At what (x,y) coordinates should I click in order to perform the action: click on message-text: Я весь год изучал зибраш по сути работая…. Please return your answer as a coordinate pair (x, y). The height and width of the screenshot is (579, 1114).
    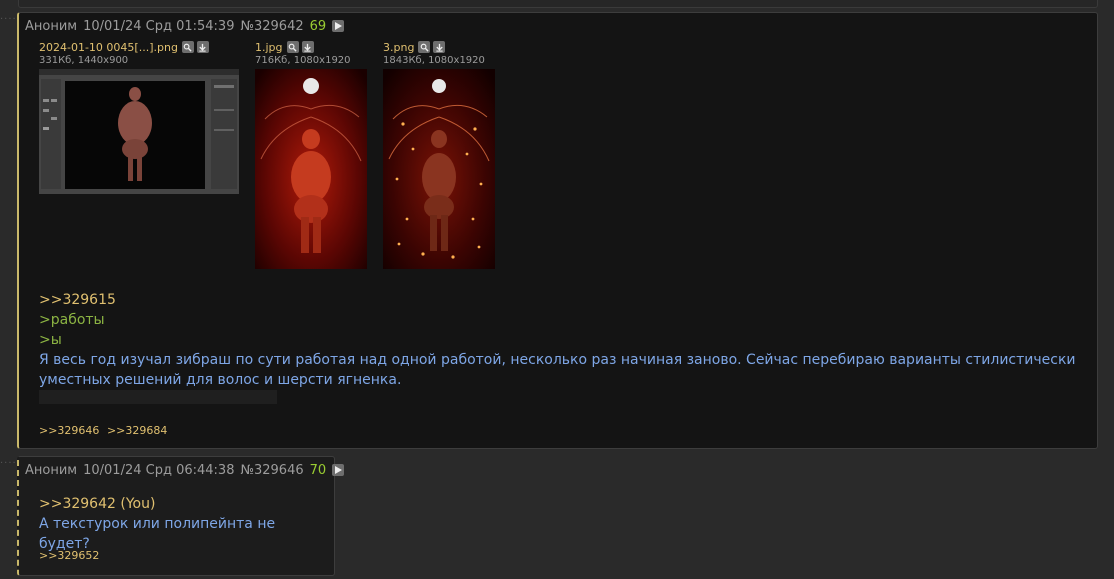
    Looking at the image, I should click on (557, 370).